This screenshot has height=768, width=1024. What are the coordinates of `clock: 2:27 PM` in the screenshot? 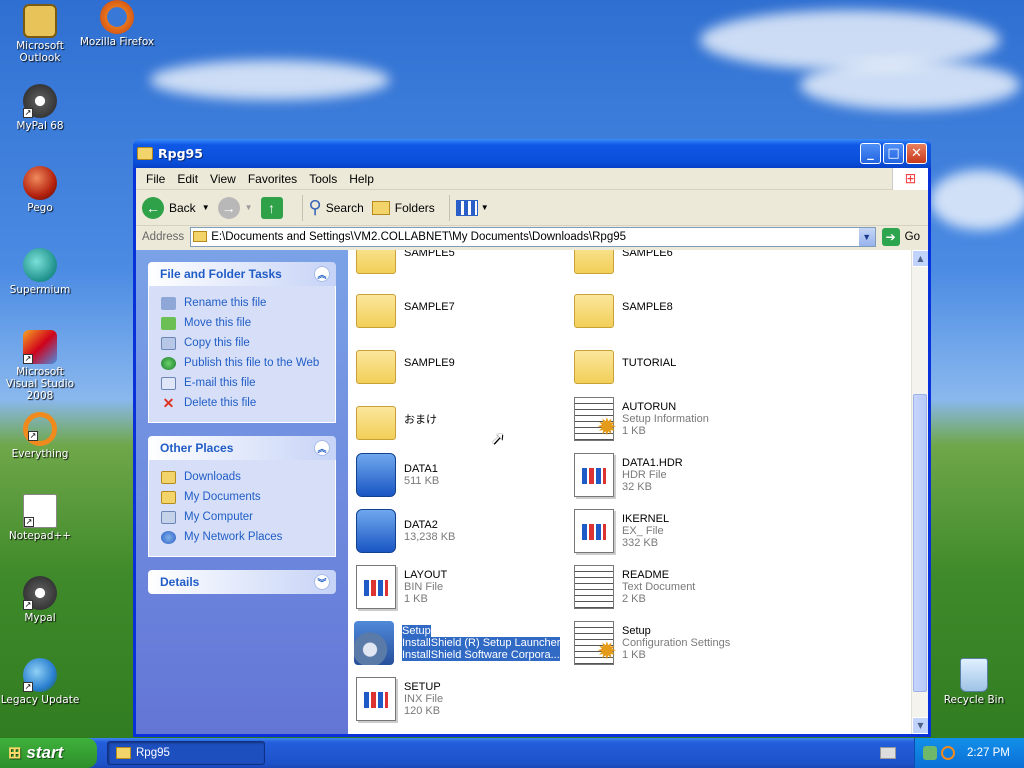 It's located at (988, 753).